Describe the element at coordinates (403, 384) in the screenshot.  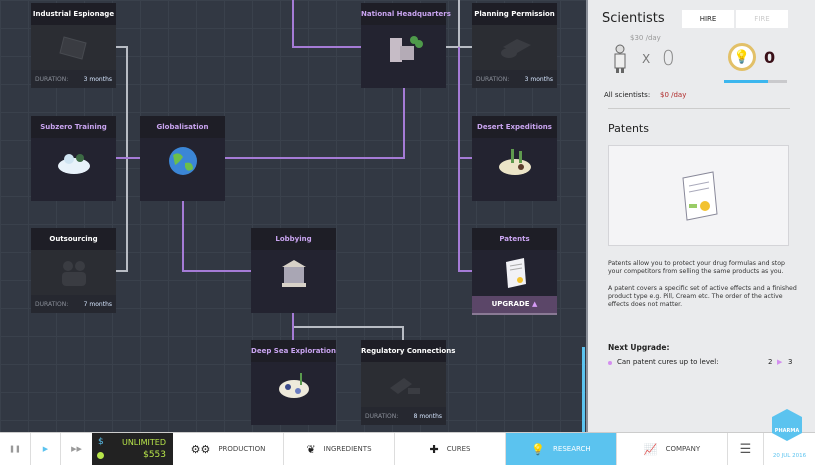
I see `documents-icon` at that location.